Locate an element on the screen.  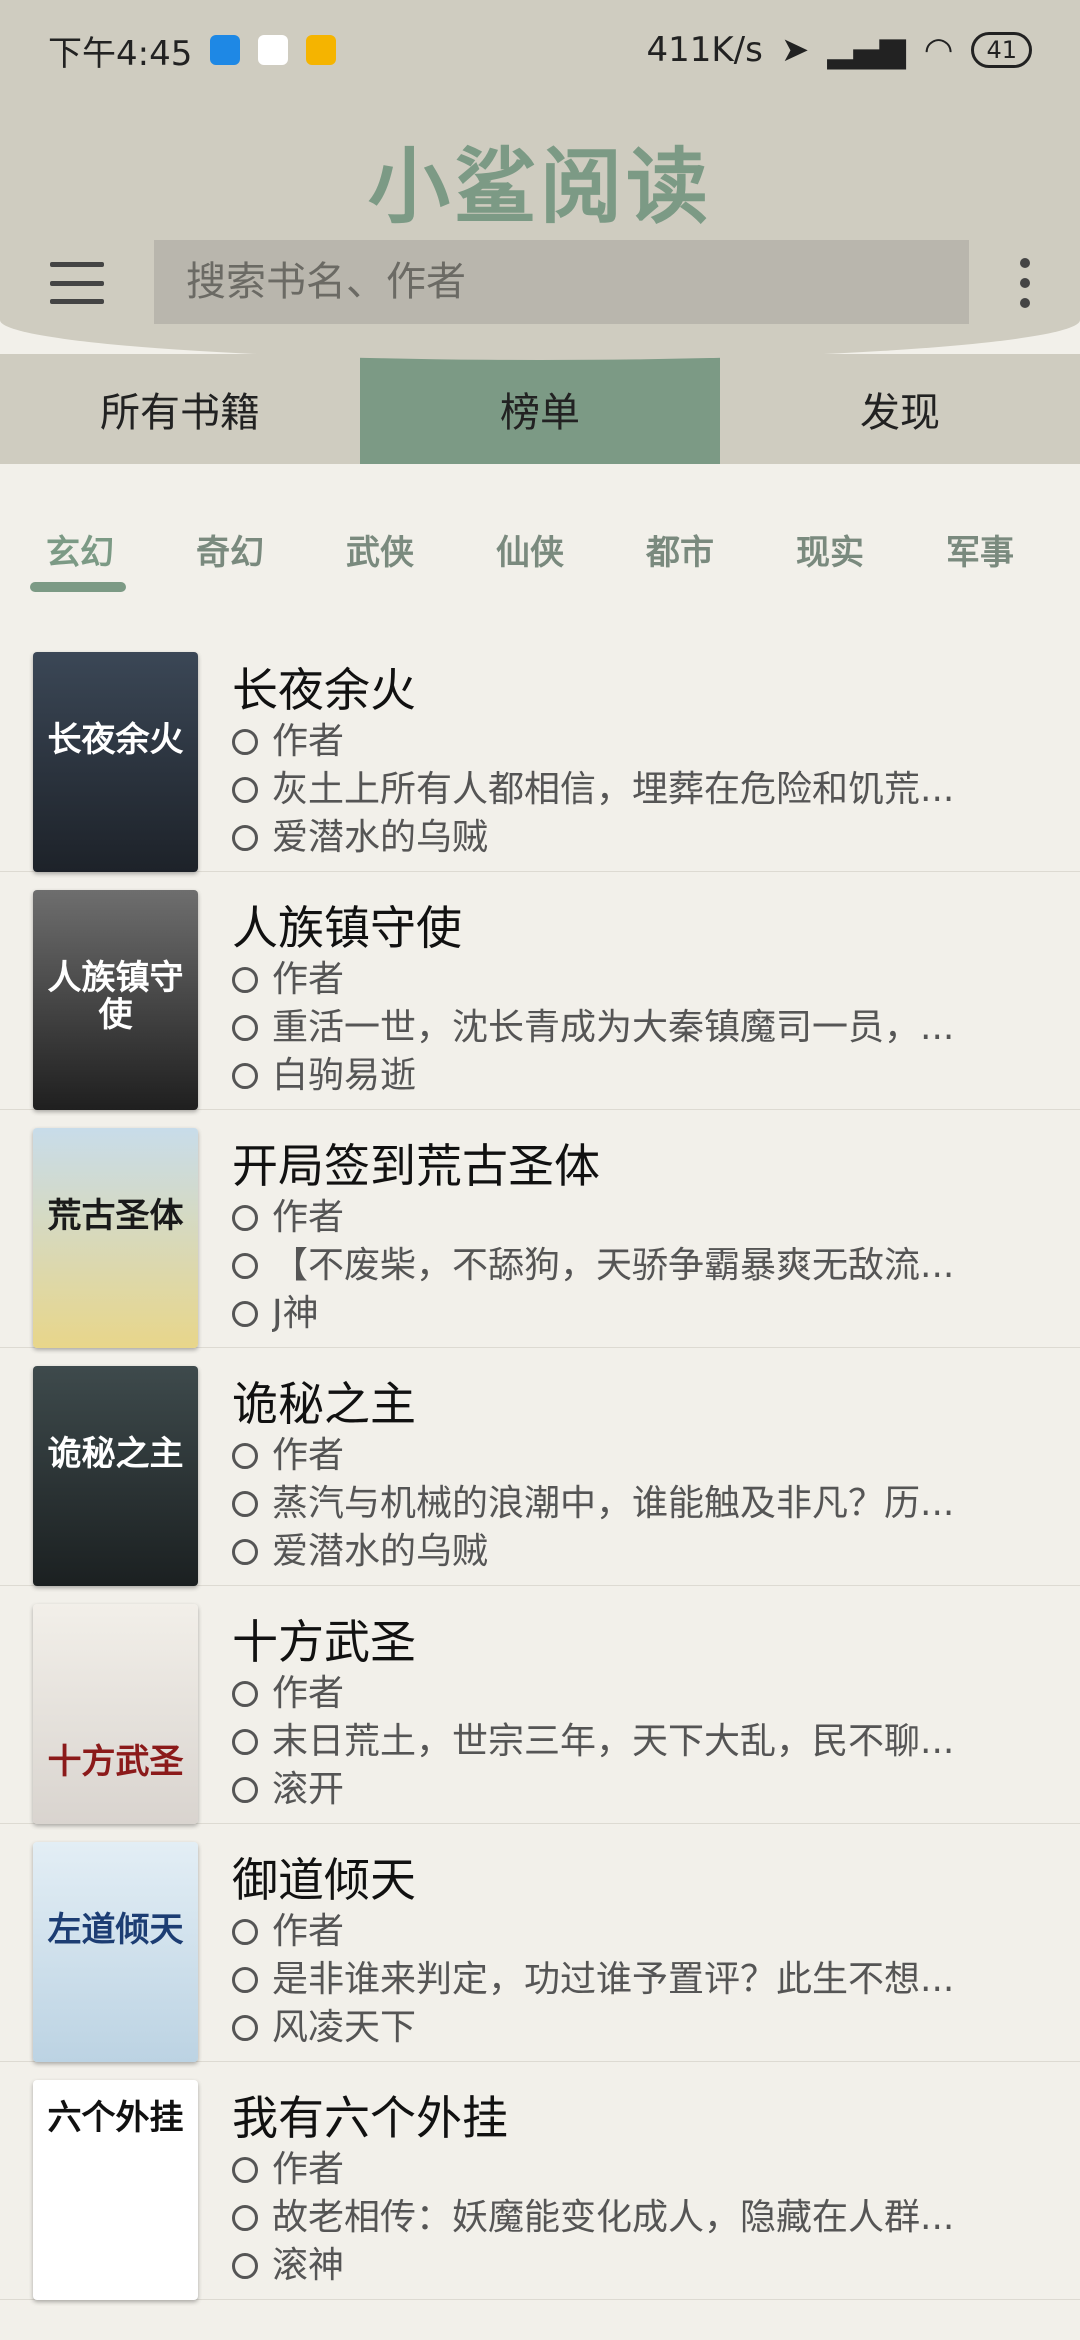
cover-title: 荒古圣体 is located at coordinates (115, 1216).